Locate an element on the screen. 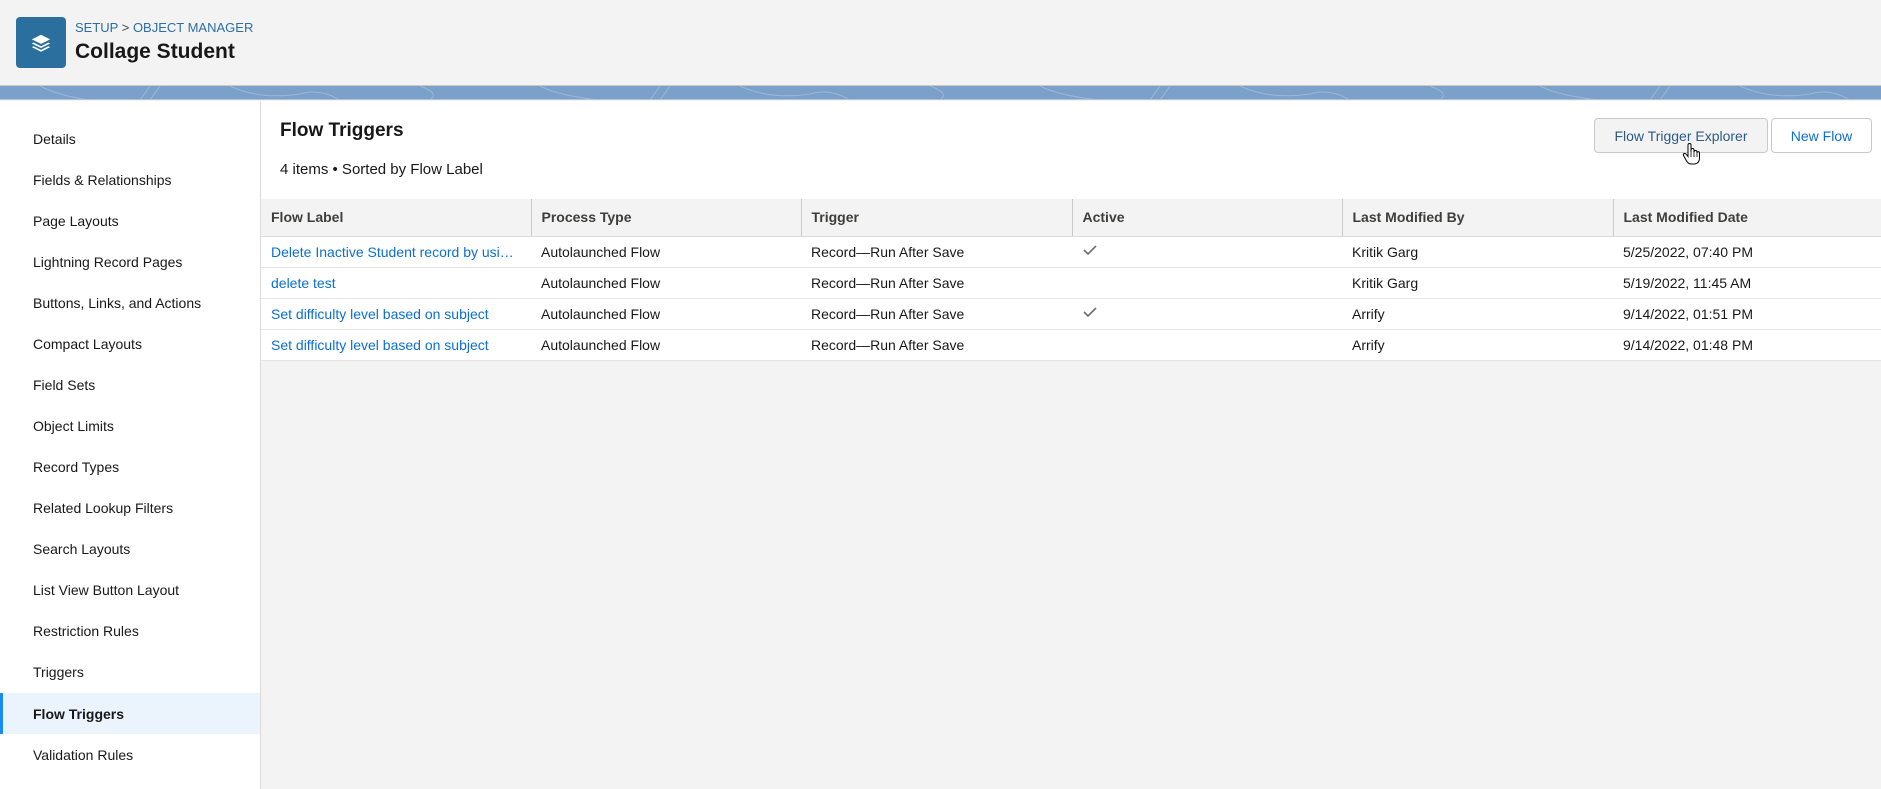 The width and height of the screenshot is (1881, 789). sidebar-item-buttons-links-actions: Buttons, Links, and Actions is located at coordinates (130, 302).